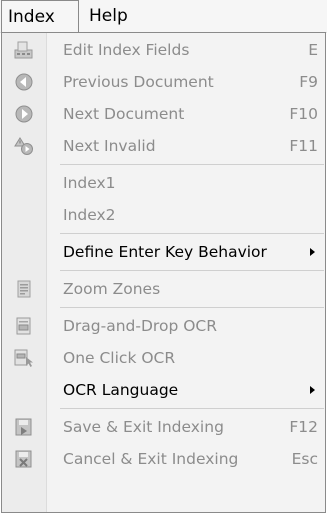 The height and width of the screenshot is (514, 327). I want to click on zoom-zones-icon, so click(24, 289).